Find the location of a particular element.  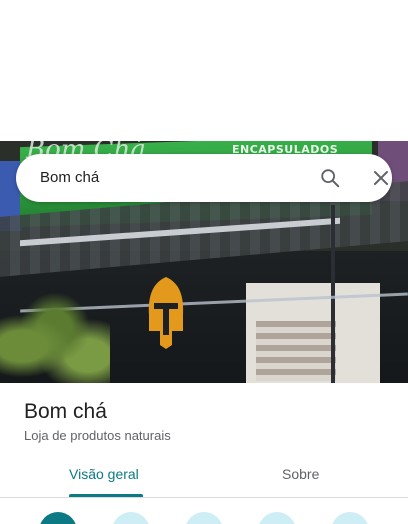

place-category: Loja de produtos naturais is located at coordinates (97, 435).